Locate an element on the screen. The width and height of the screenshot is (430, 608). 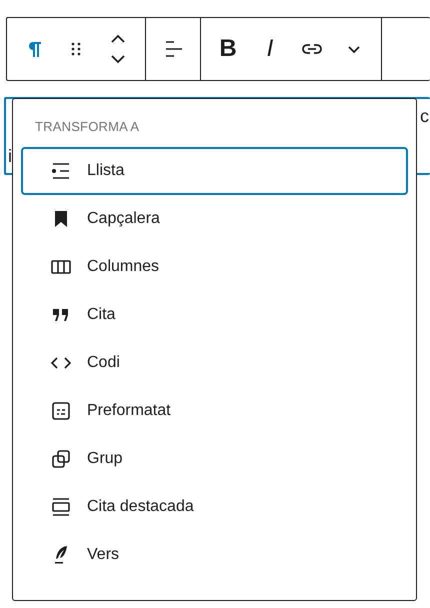
italic-button: I is located at coordinates (270, 49).